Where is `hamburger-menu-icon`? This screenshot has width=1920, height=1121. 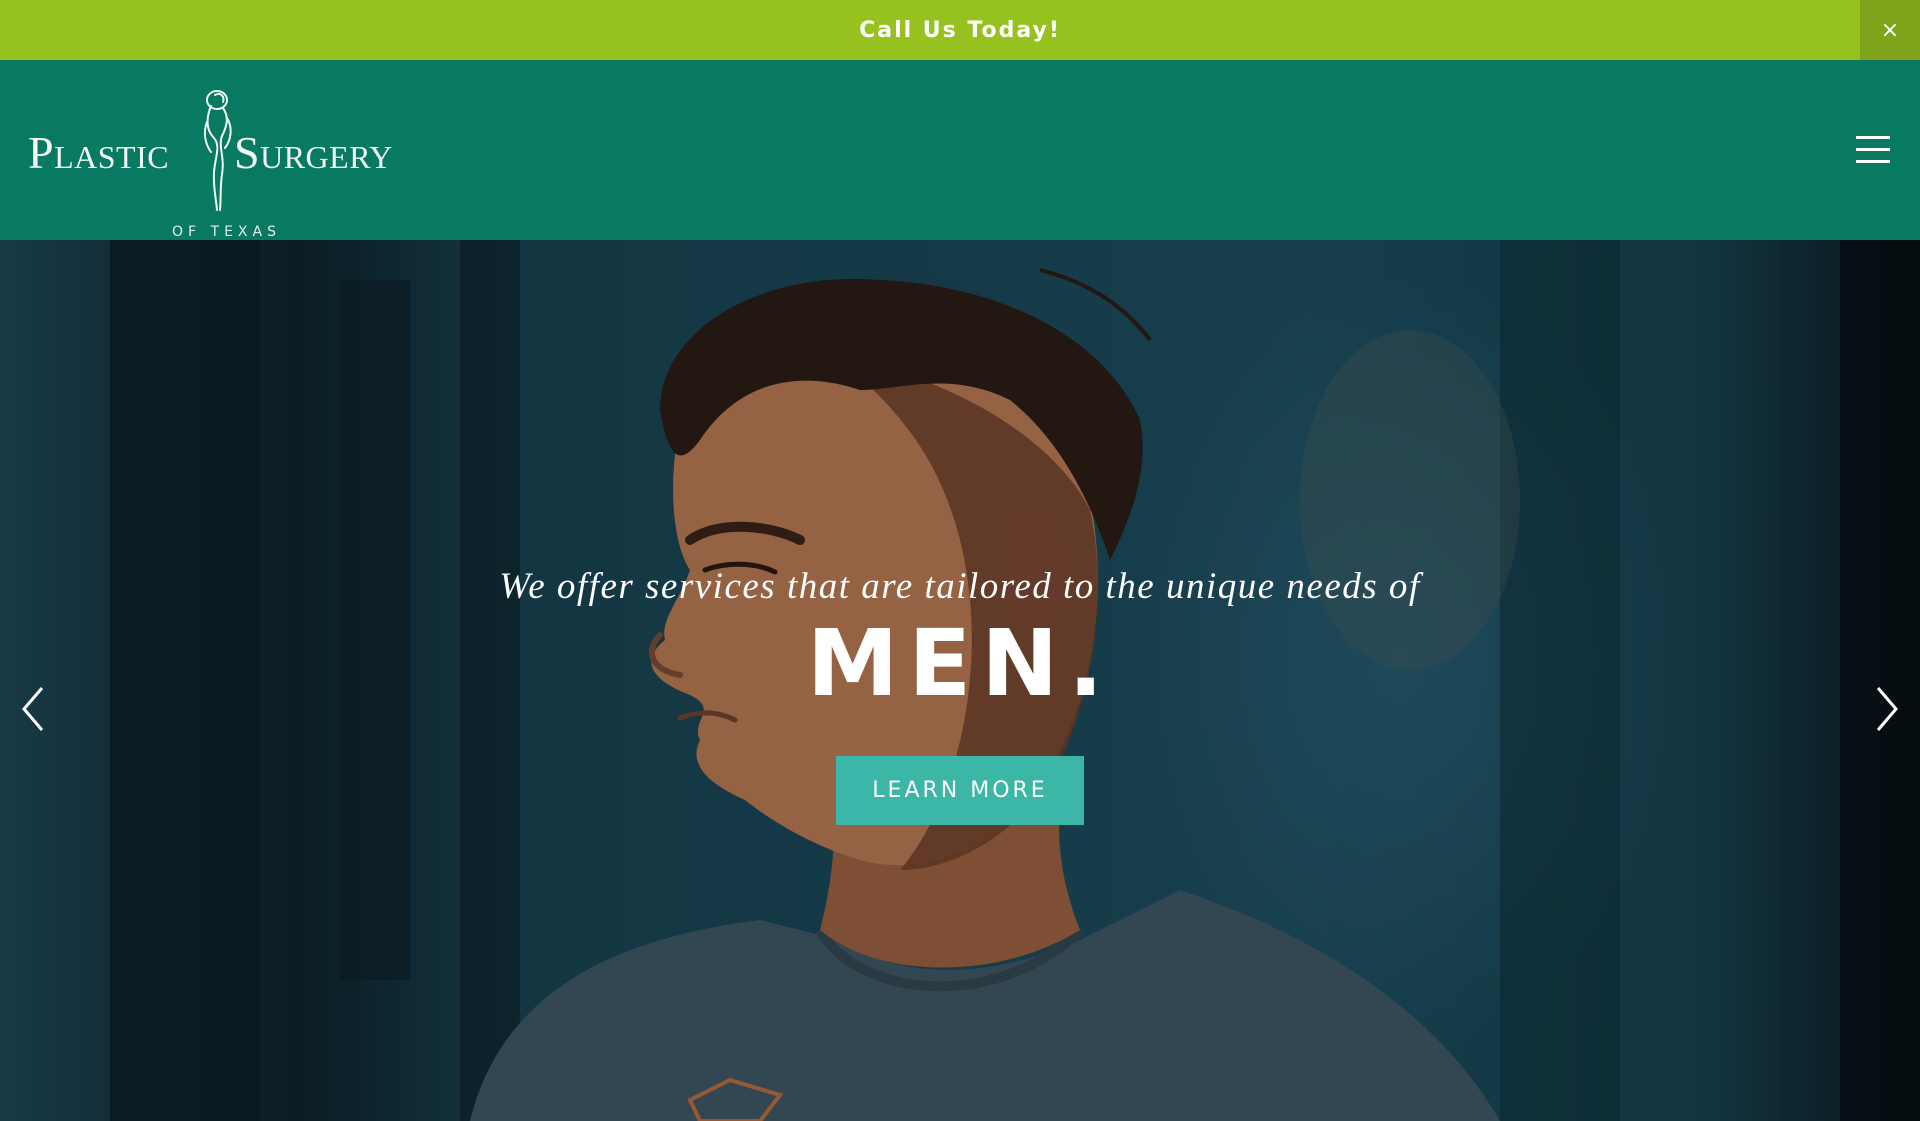
hamburger-menu-icon is located at coordinates (1873, 150).